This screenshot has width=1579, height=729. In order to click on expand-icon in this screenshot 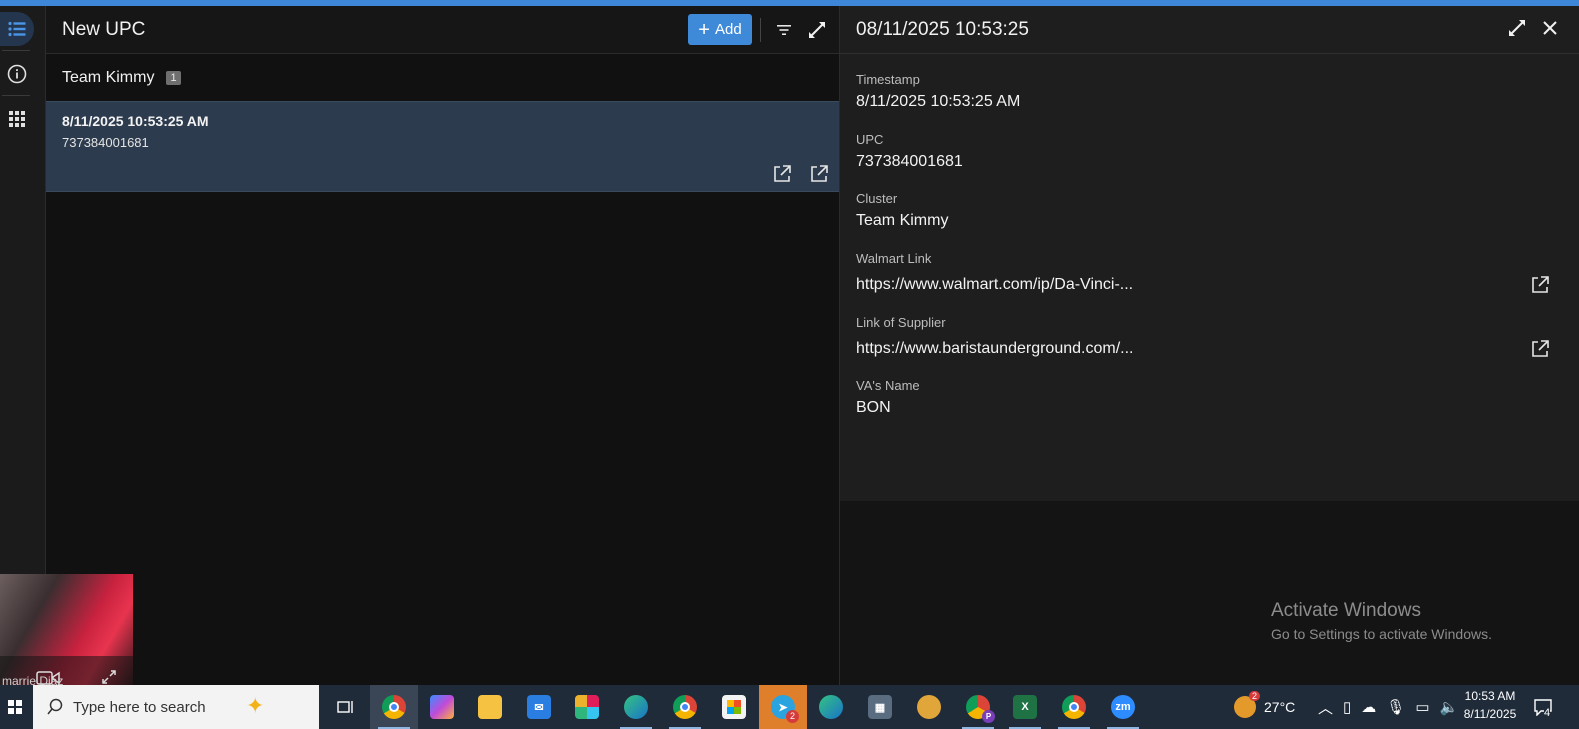, I will do `click(817, 30)`.